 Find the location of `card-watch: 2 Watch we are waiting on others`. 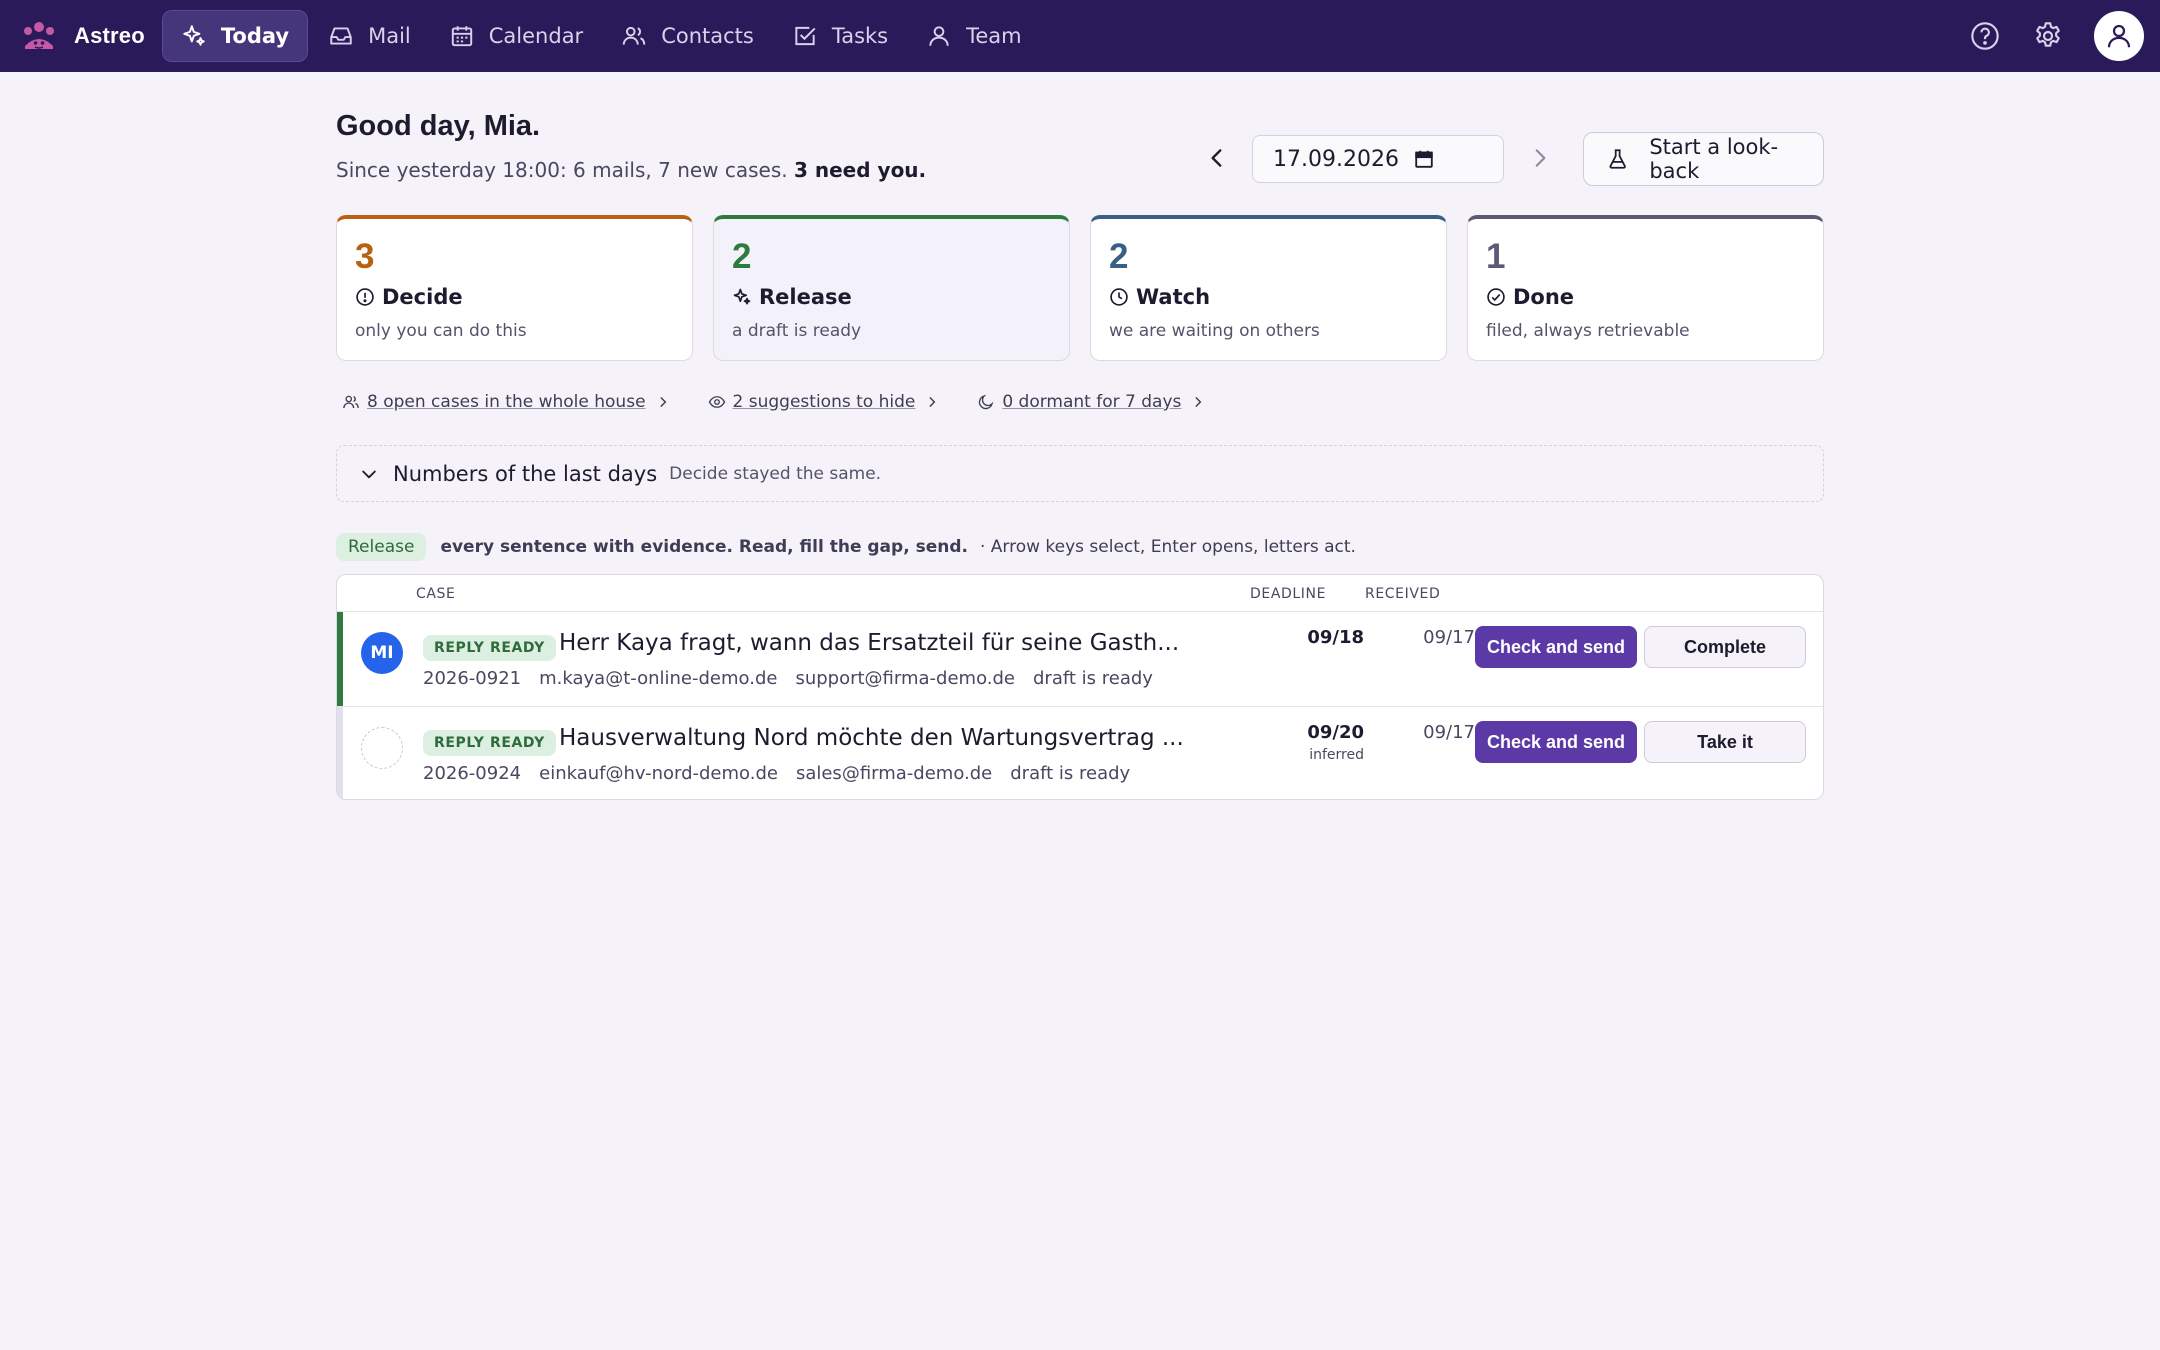

card-watch: 2 Watch we are waiting on others is located at coordinates (1268, 288).